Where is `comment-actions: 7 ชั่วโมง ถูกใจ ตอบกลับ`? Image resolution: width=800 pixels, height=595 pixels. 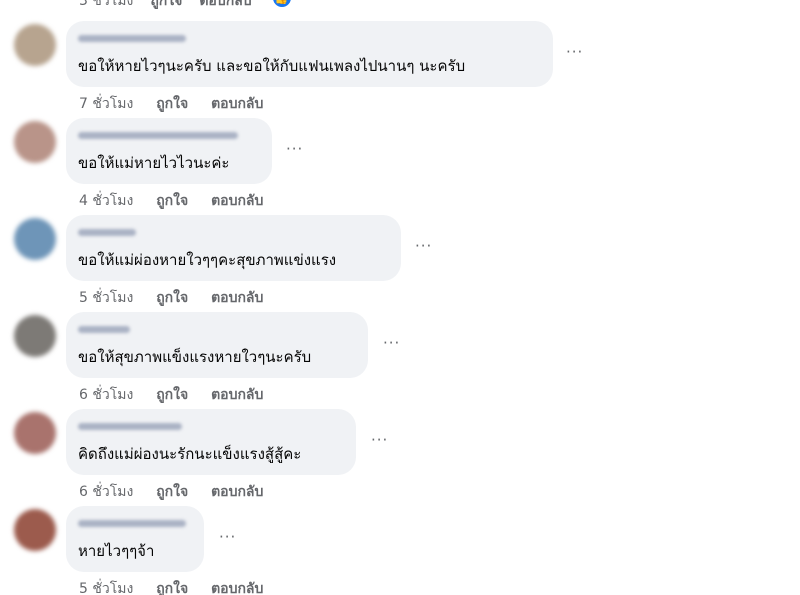 comment-actions: 7 ชั่วโมง ถูกใจ ตอบกลับ is located at coordinates (180, 104).